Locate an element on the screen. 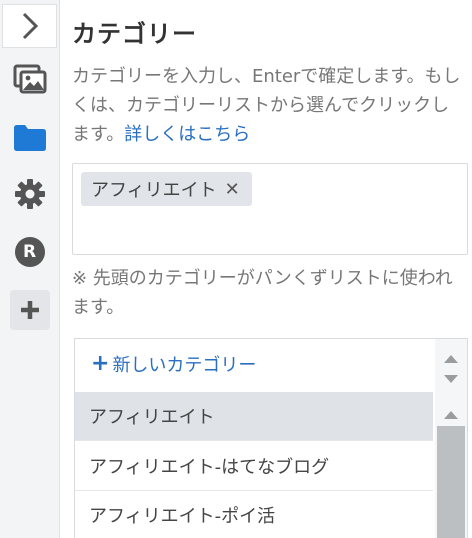 This screenshot has width=472, height=538. folder-button is located at coordinates (29, 138).